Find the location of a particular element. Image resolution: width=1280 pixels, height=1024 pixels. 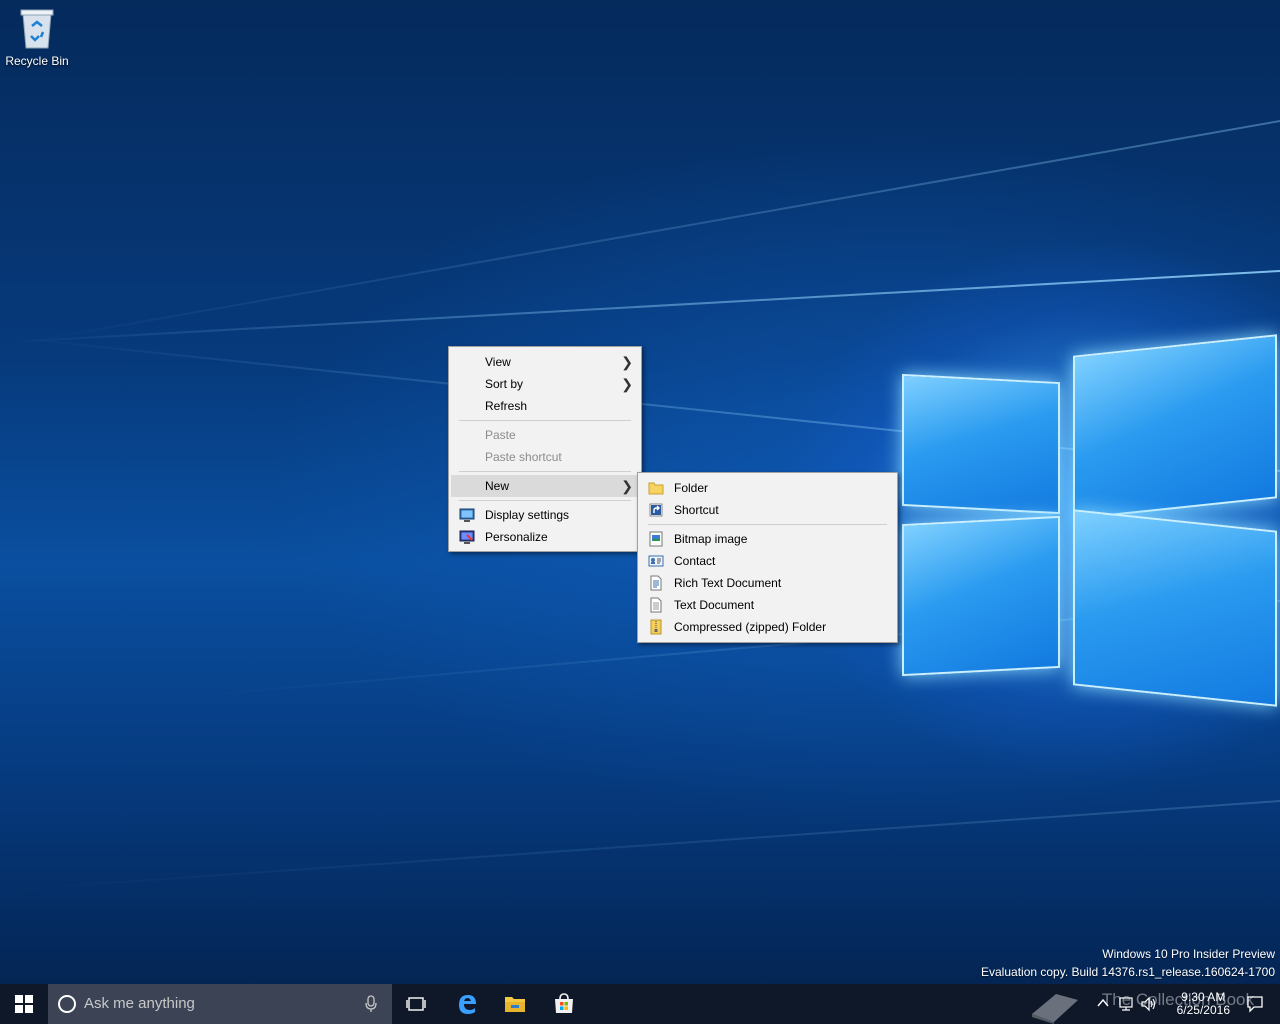

file-explorer-button is located at coordinates (515, 1004).